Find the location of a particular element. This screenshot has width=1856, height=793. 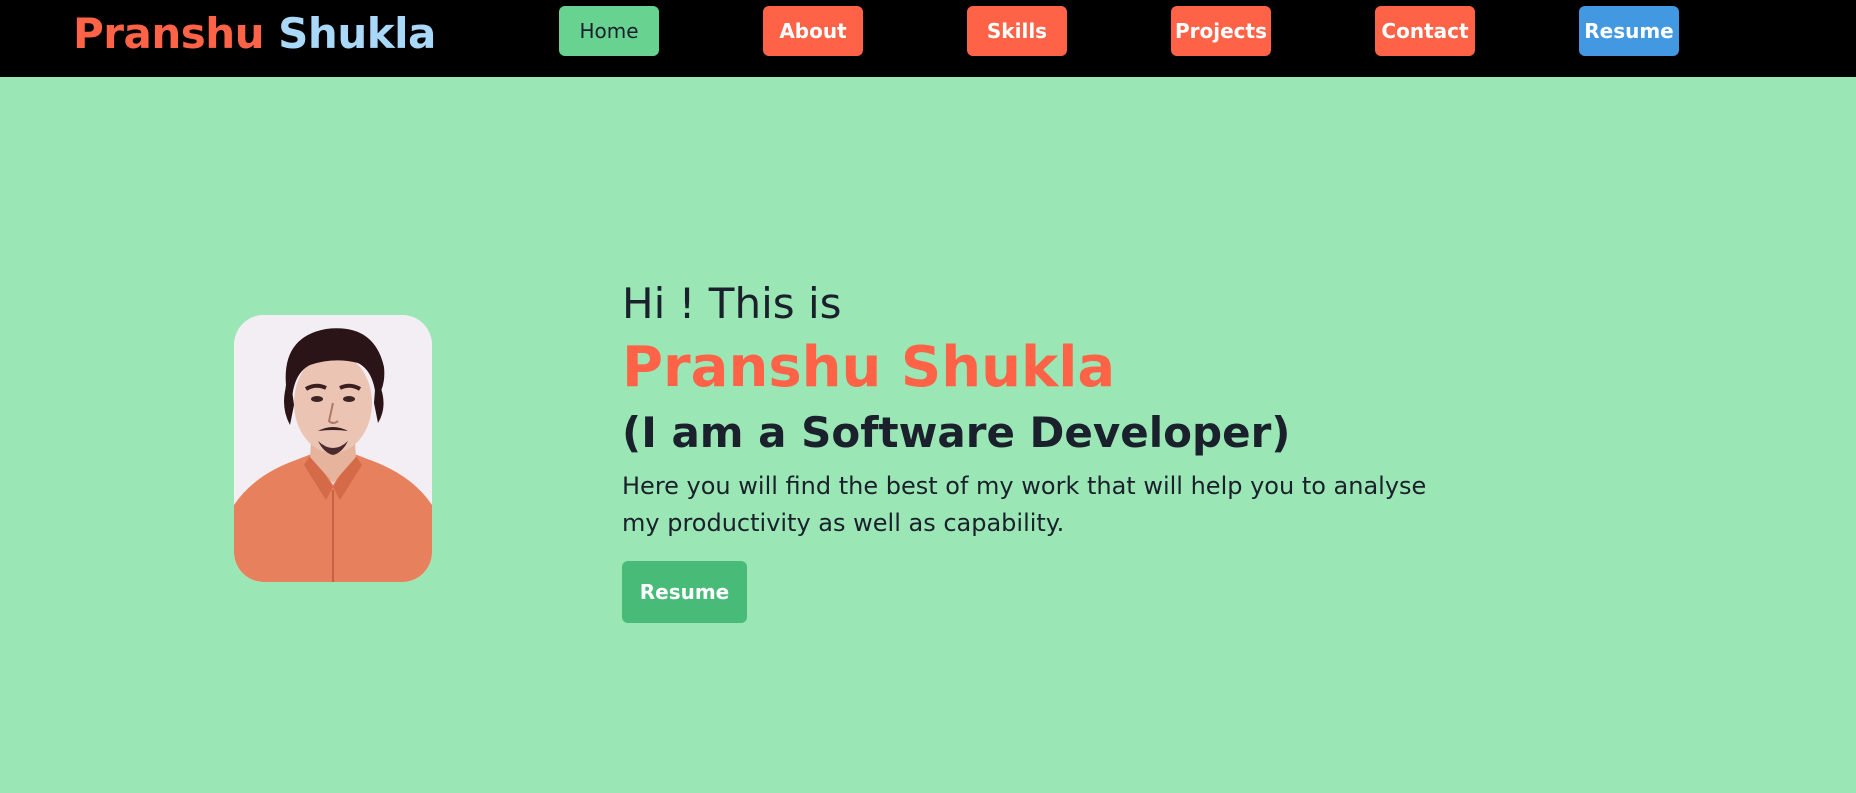

nav-projects-button: Projects is located at coordinates (1221, 31).